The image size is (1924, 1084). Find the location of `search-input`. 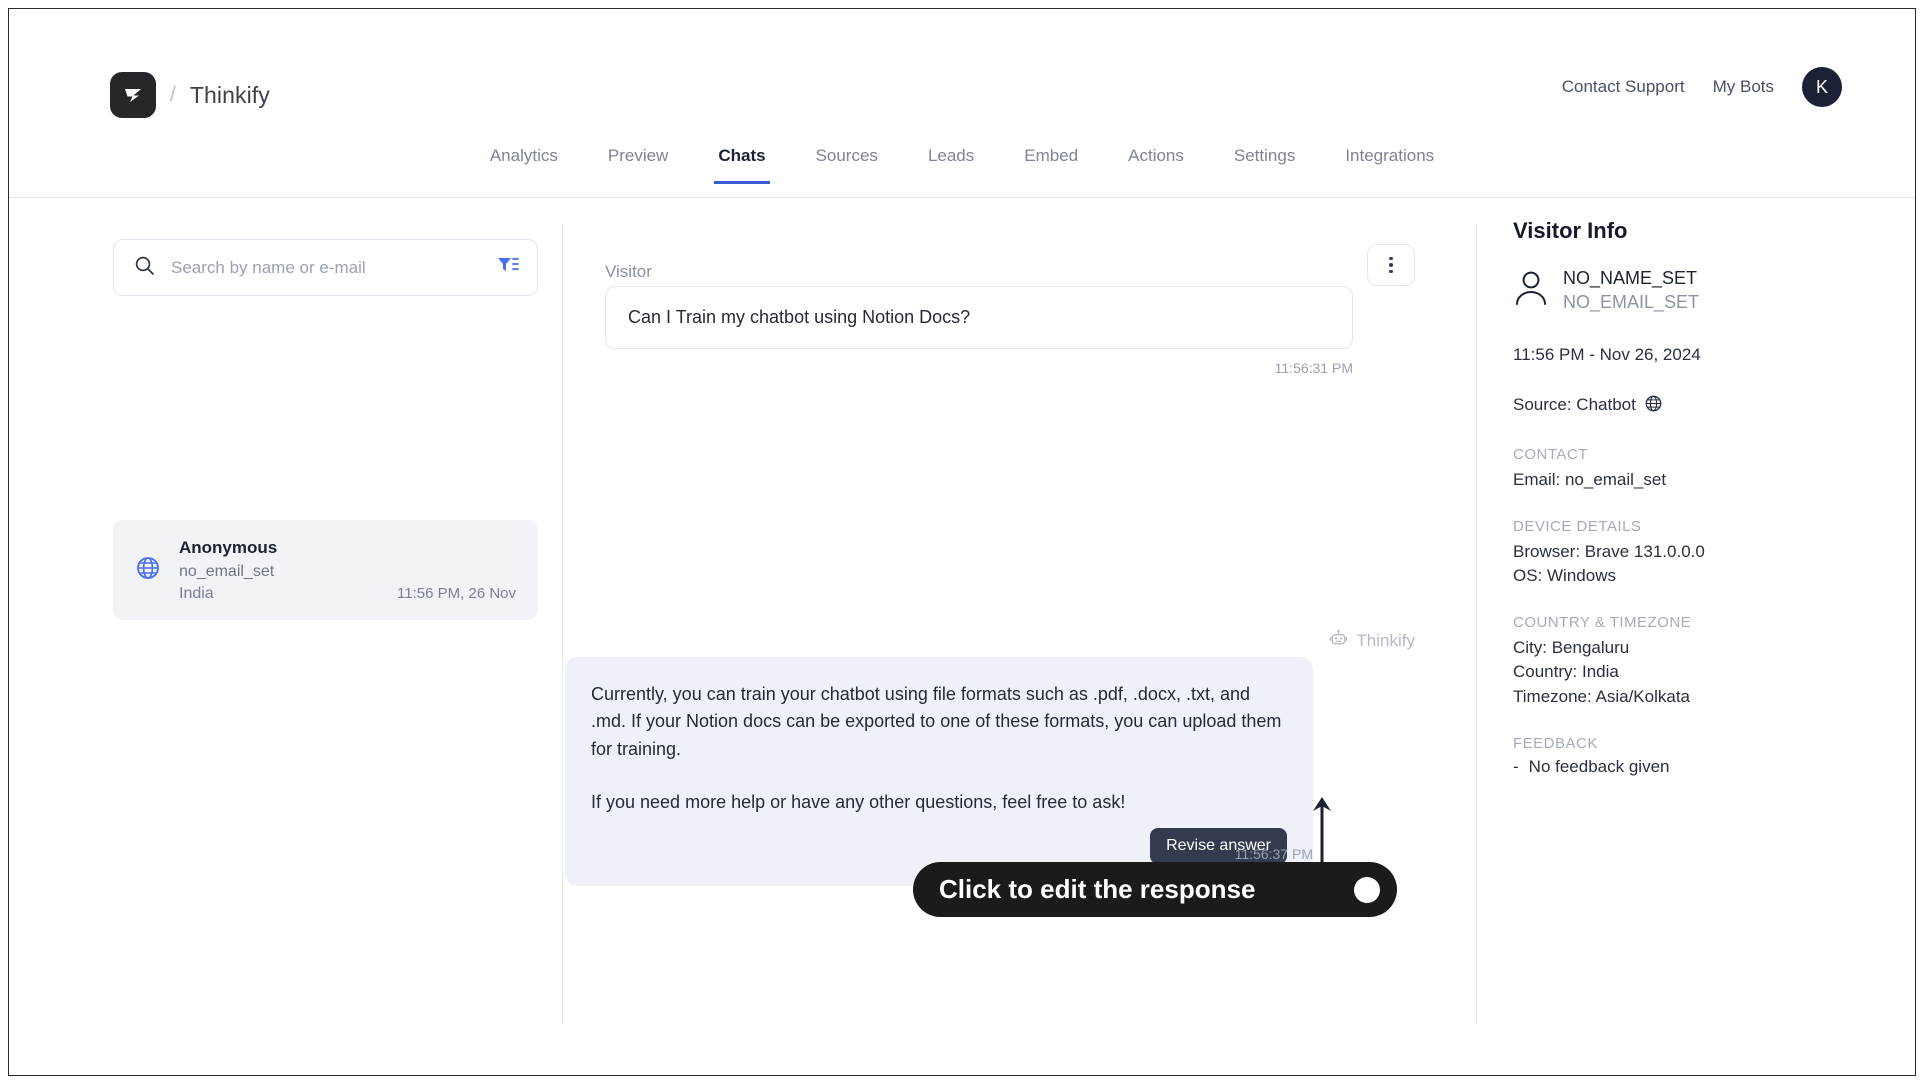

search-input is located at coordinates (326, 267).